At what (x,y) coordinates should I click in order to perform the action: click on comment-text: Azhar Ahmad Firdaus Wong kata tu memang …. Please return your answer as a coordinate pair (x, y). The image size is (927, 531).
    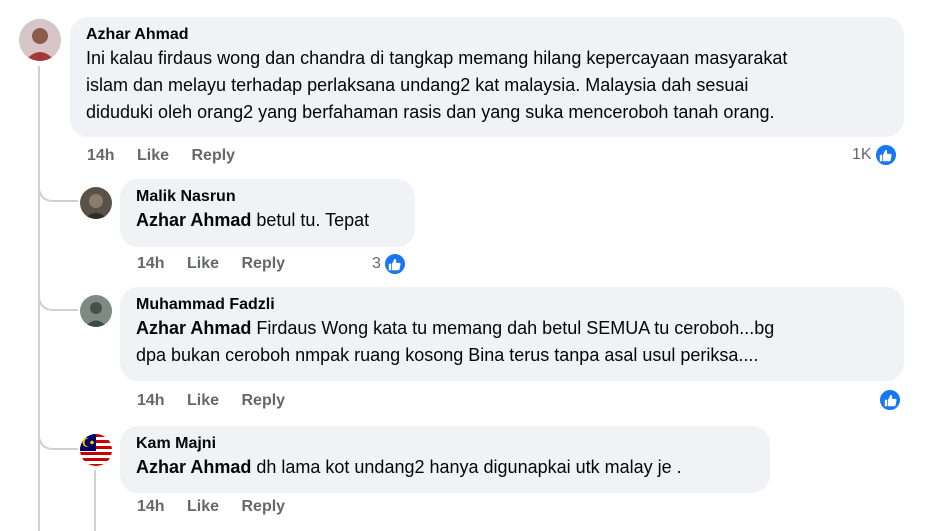
    Looking at the image, I should click on (455, 341).